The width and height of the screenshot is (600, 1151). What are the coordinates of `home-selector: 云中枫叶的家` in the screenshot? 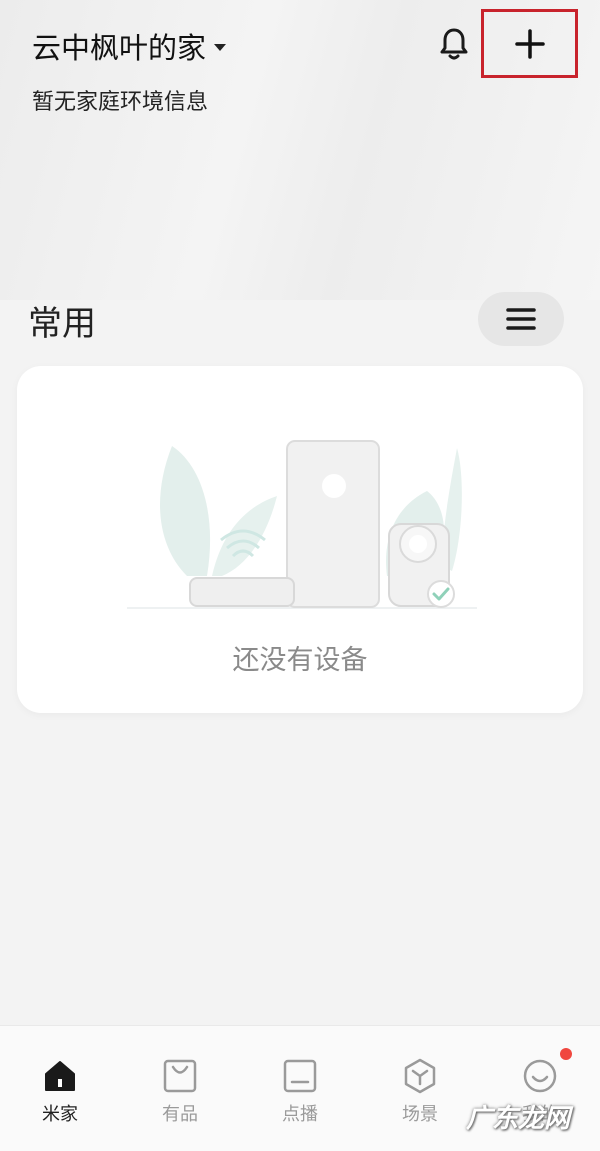 It's located at (129, 46).